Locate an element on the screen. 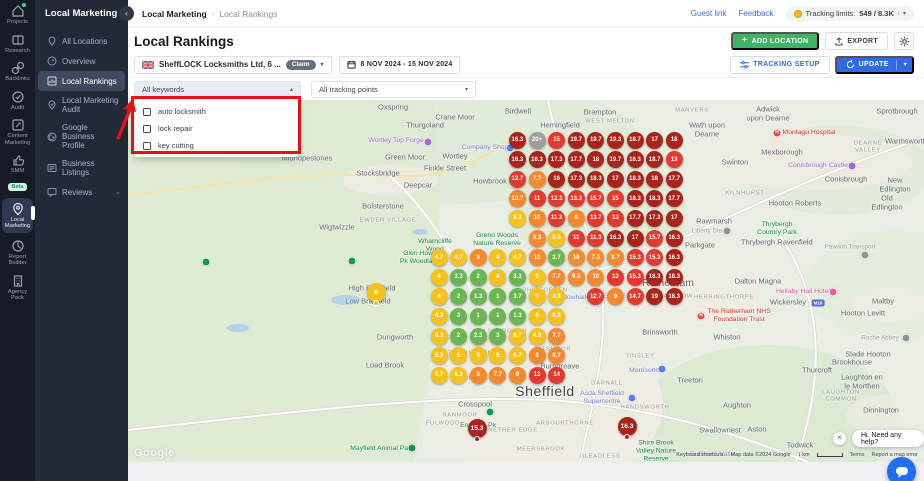  sidebar-item-reviews: Reviews ⌄ is located at coordinates (81, 192).